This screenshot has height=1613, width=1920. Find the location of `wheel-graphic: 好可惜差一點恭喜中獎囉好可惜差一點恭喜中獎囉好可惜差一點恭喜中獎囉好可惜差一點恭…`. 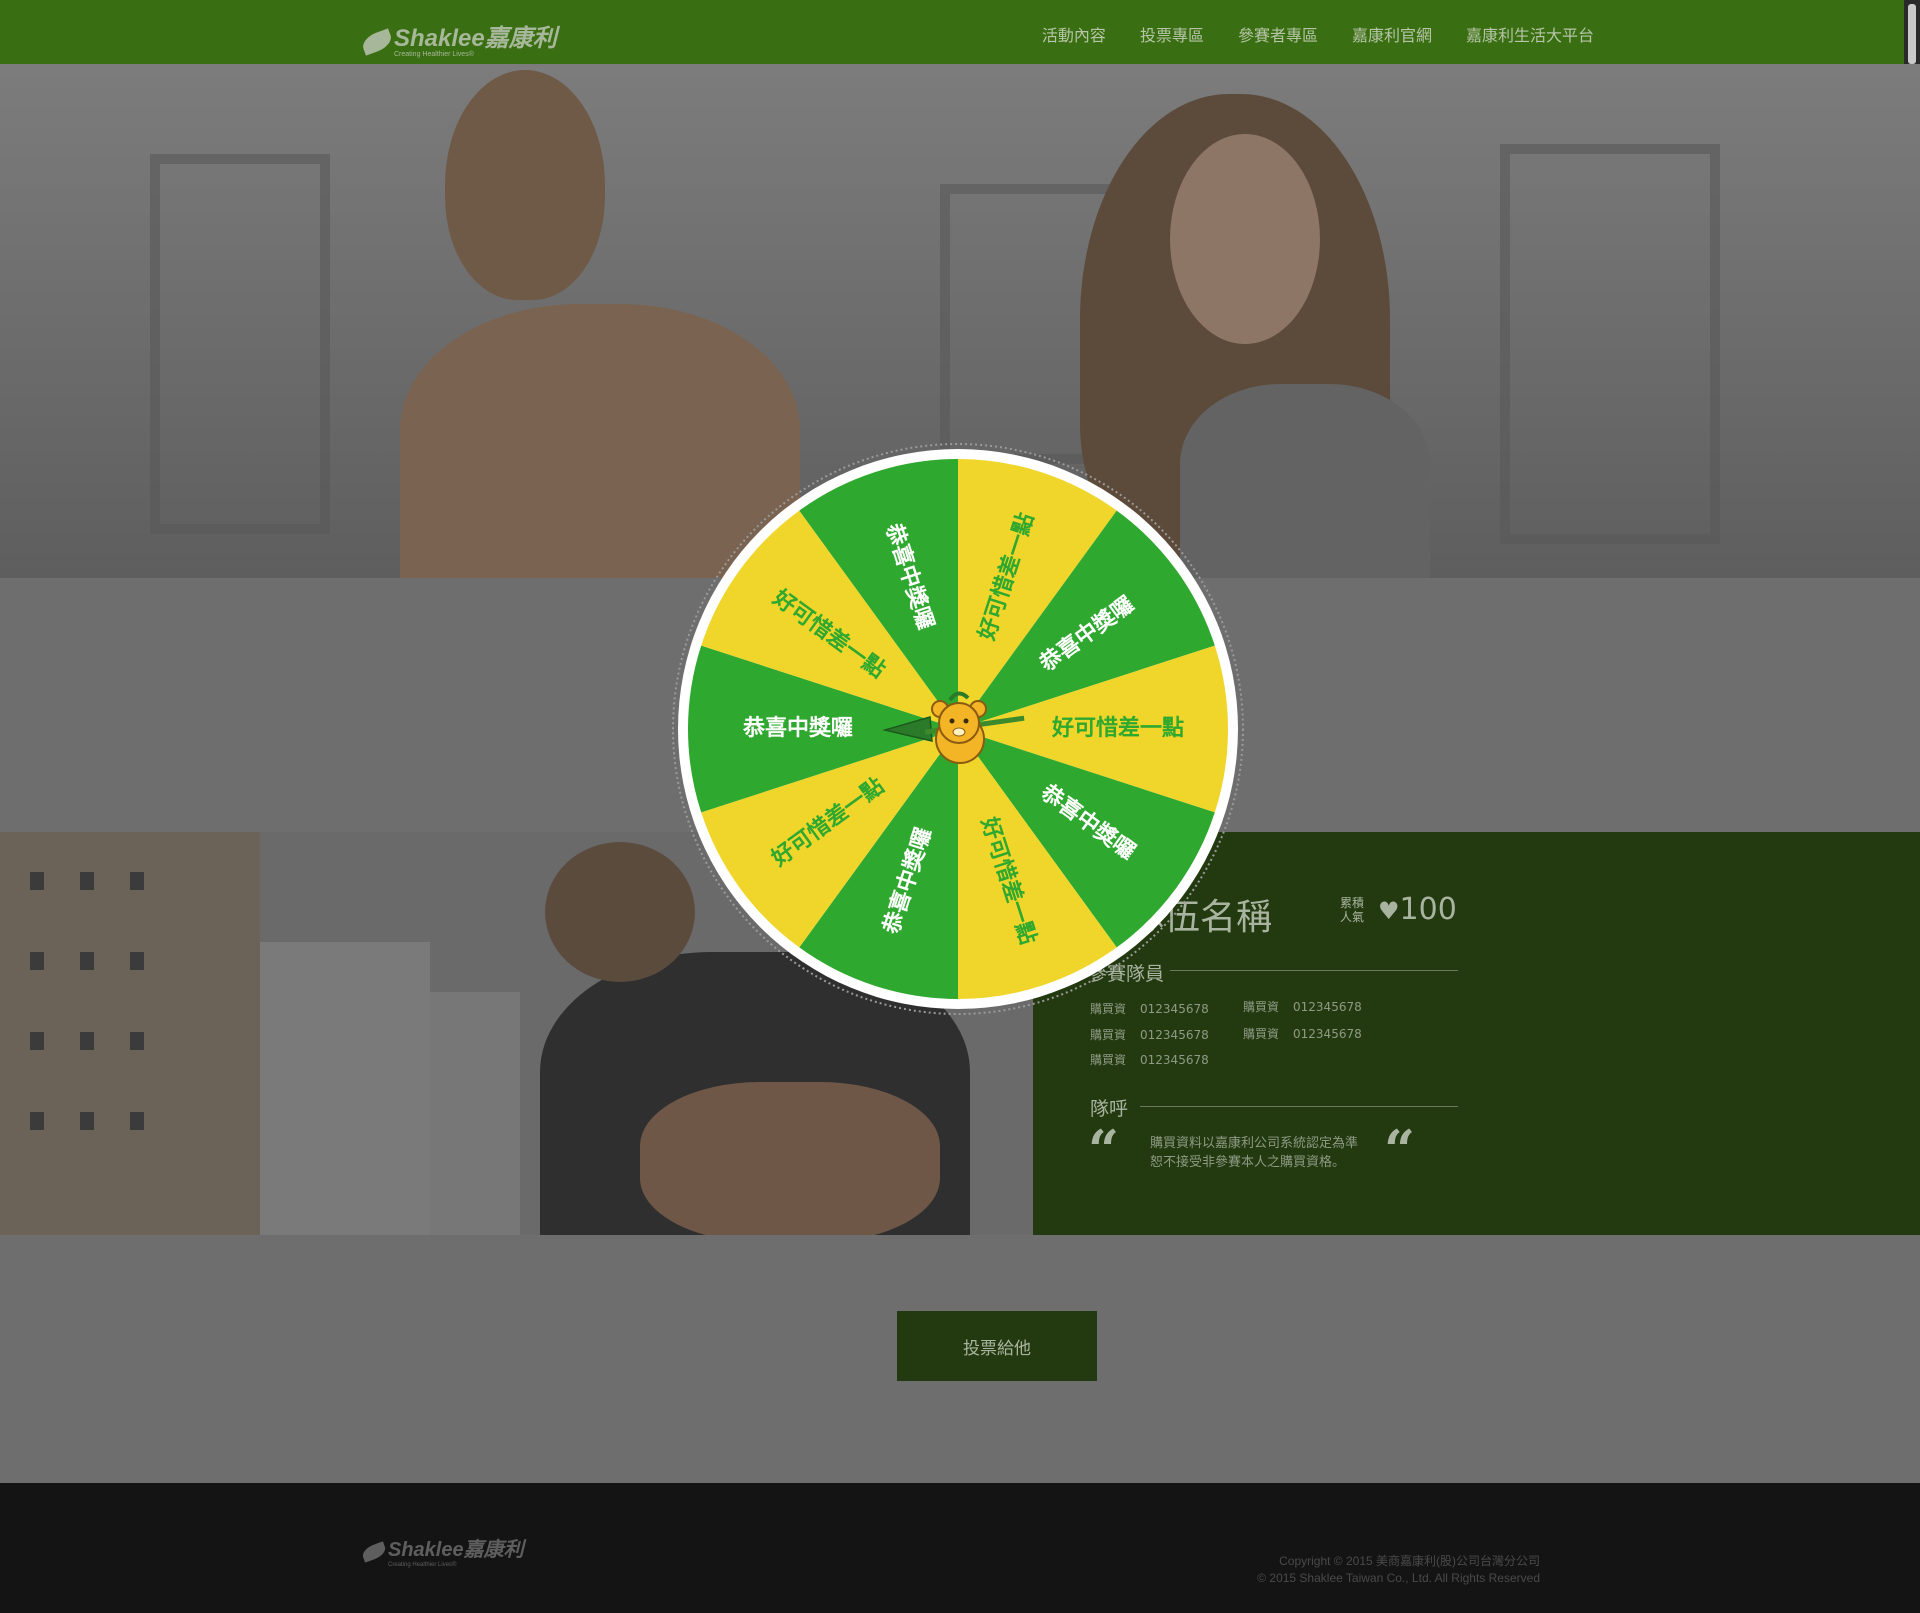

wheel-graphic: 好可惜差一點恭喜中獎囉好可惜差一點恭喜中獎囉好可惜差一點恭喜中獎囉好可惜差一點恭… is located at coordinates (958, 729).